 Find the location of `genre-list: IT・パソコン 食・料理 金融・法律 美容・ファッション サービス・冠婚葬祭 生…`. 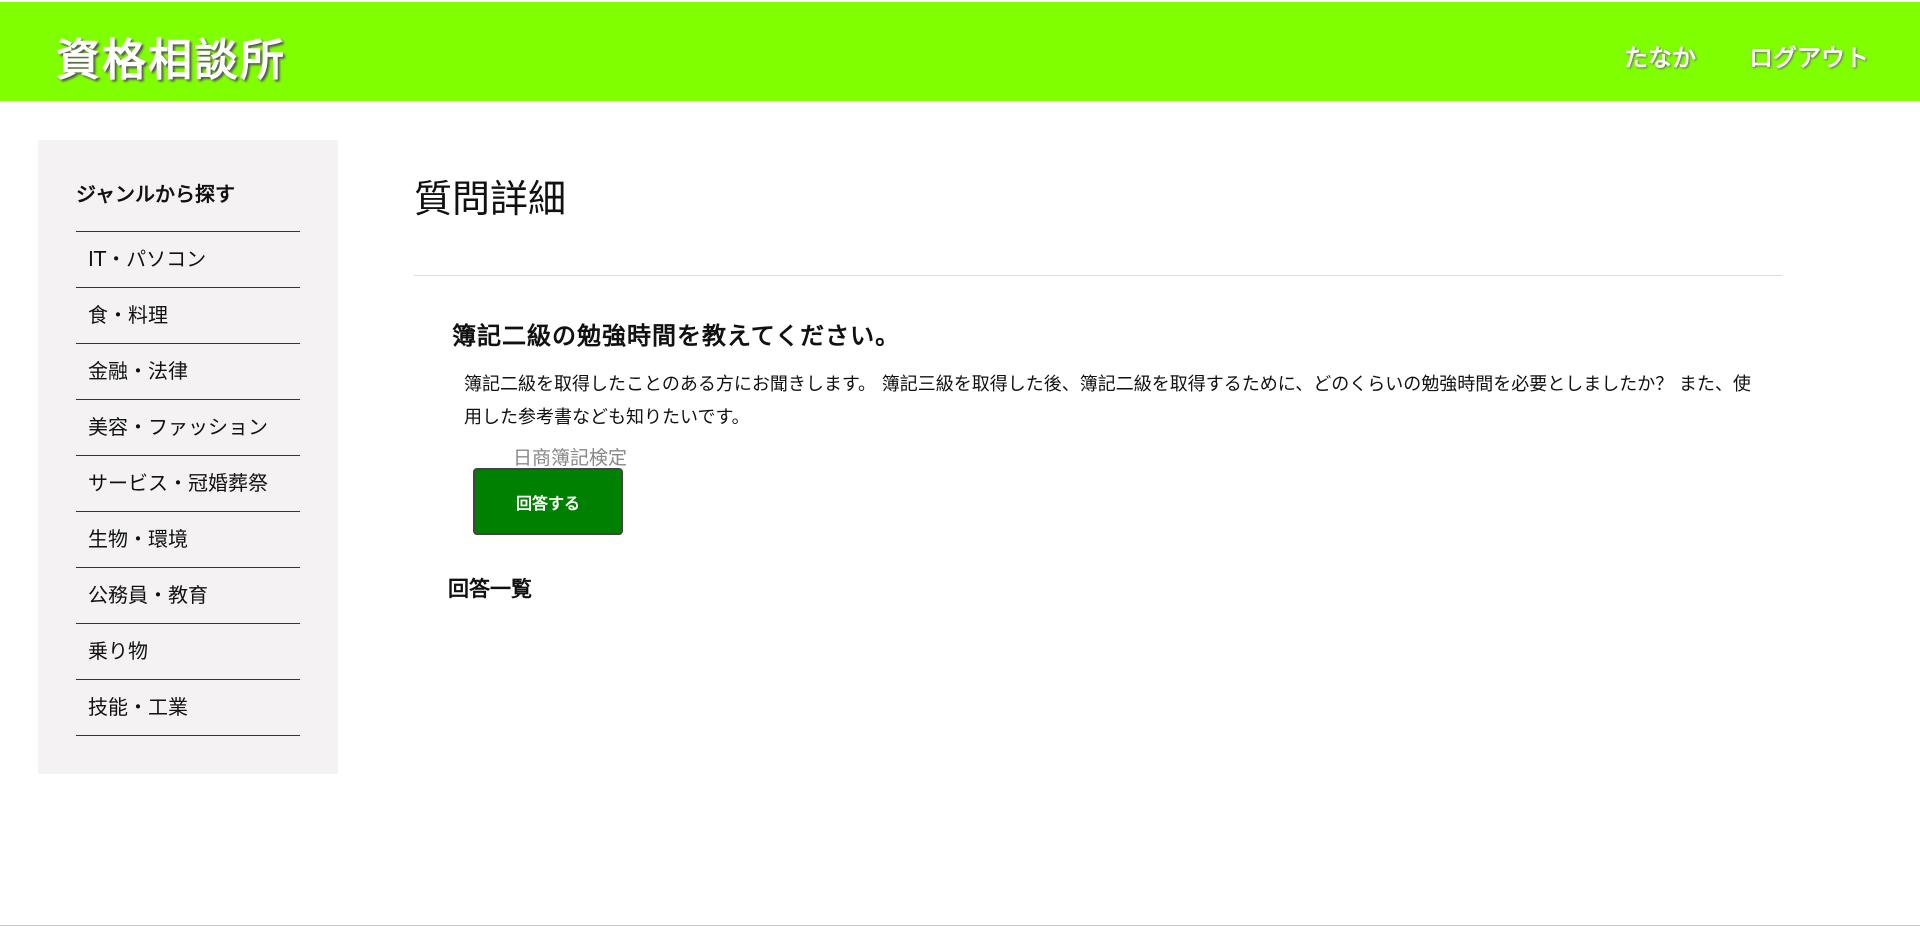

genre-list: IT・パソコン 食・料理 金融・法律 美容・ファッション サービス・冠婚葬祭 生… is located at coordinates (188, 483).